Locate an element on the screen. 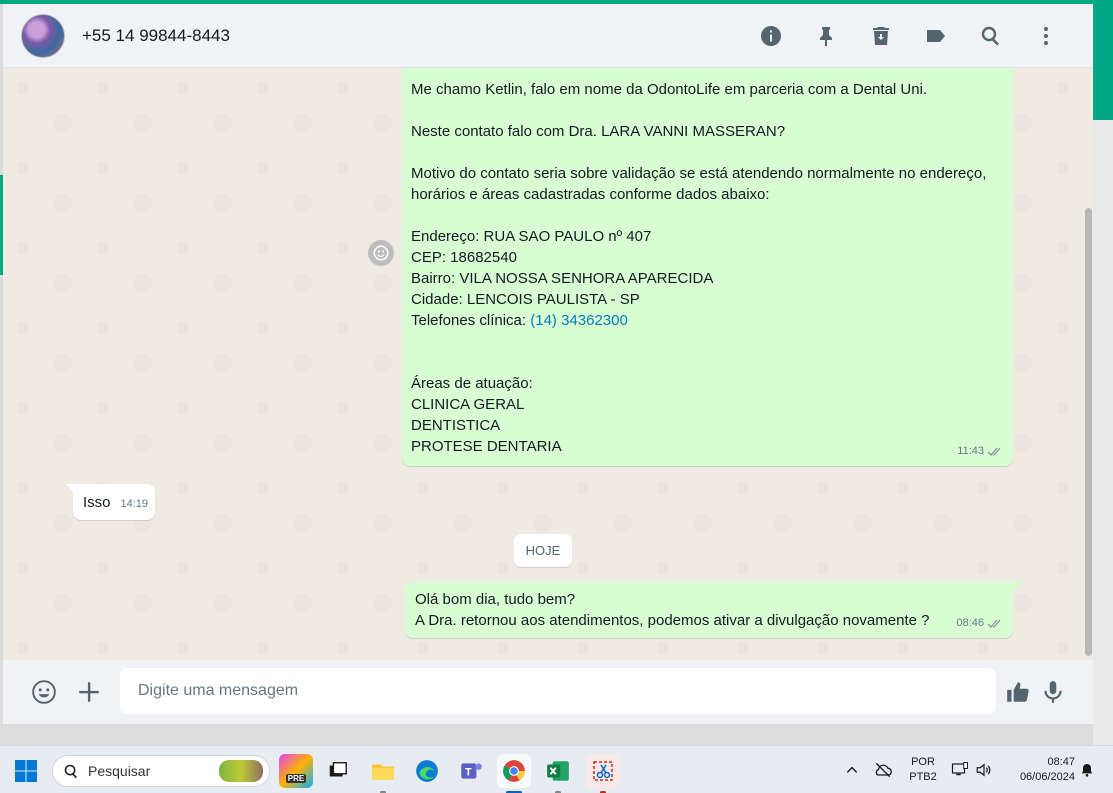 This screenshot has height=793, width=1113. message-line: PROTESE DENTARIA is located at coordinates (486, 446).